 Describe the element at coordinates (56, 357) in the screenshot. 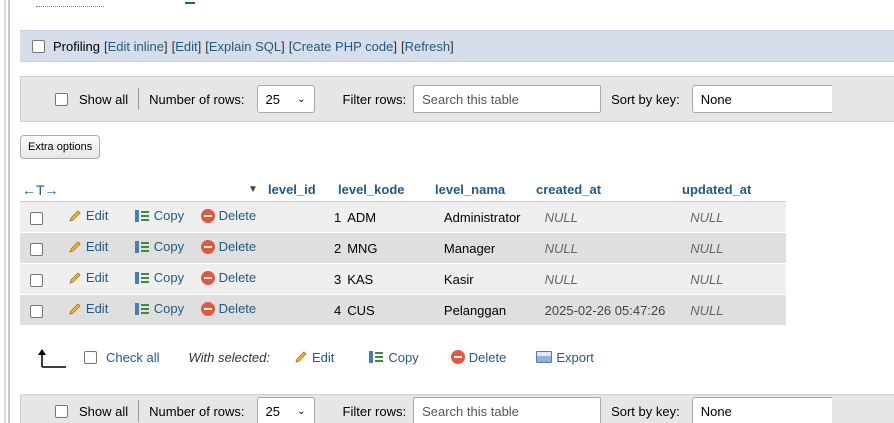

I see `select-all-arrow-icon` at that location.